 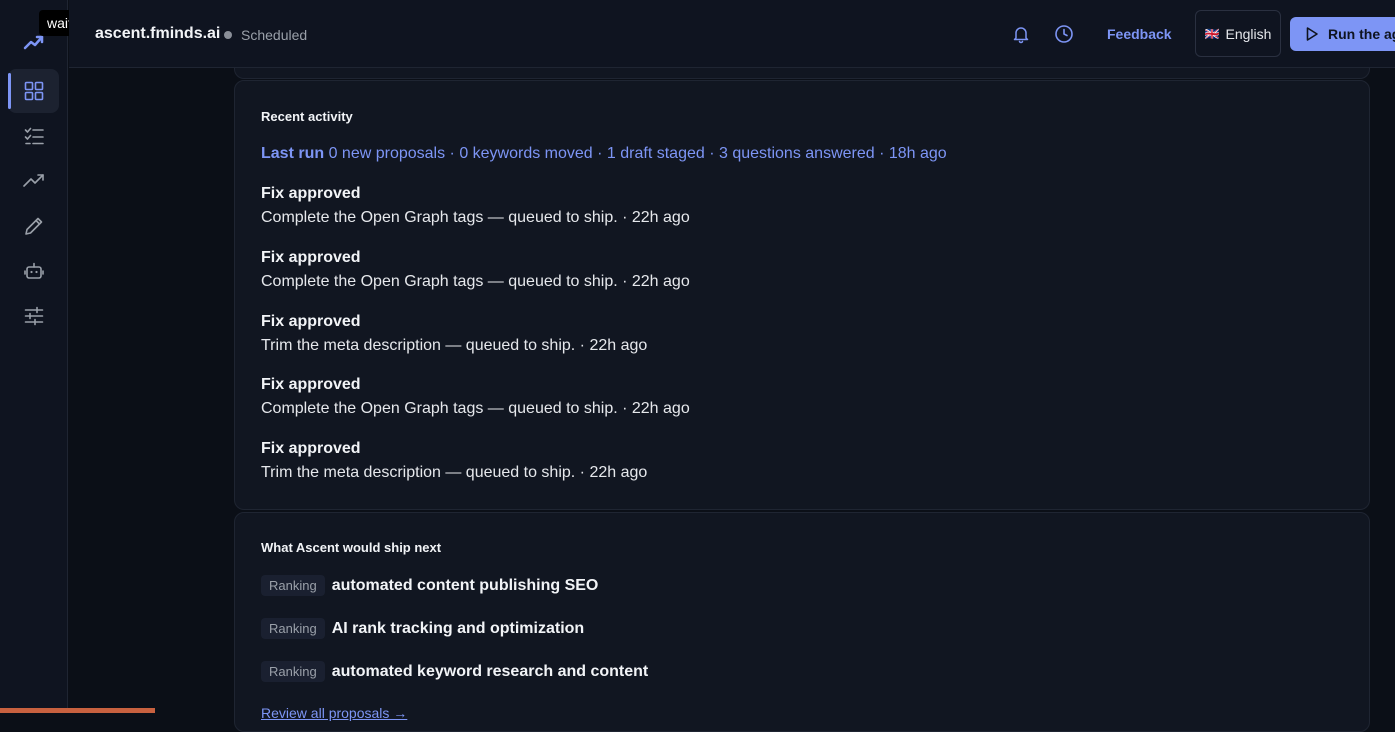 I want to click on clock-icon, so click(x=1064, y=34).